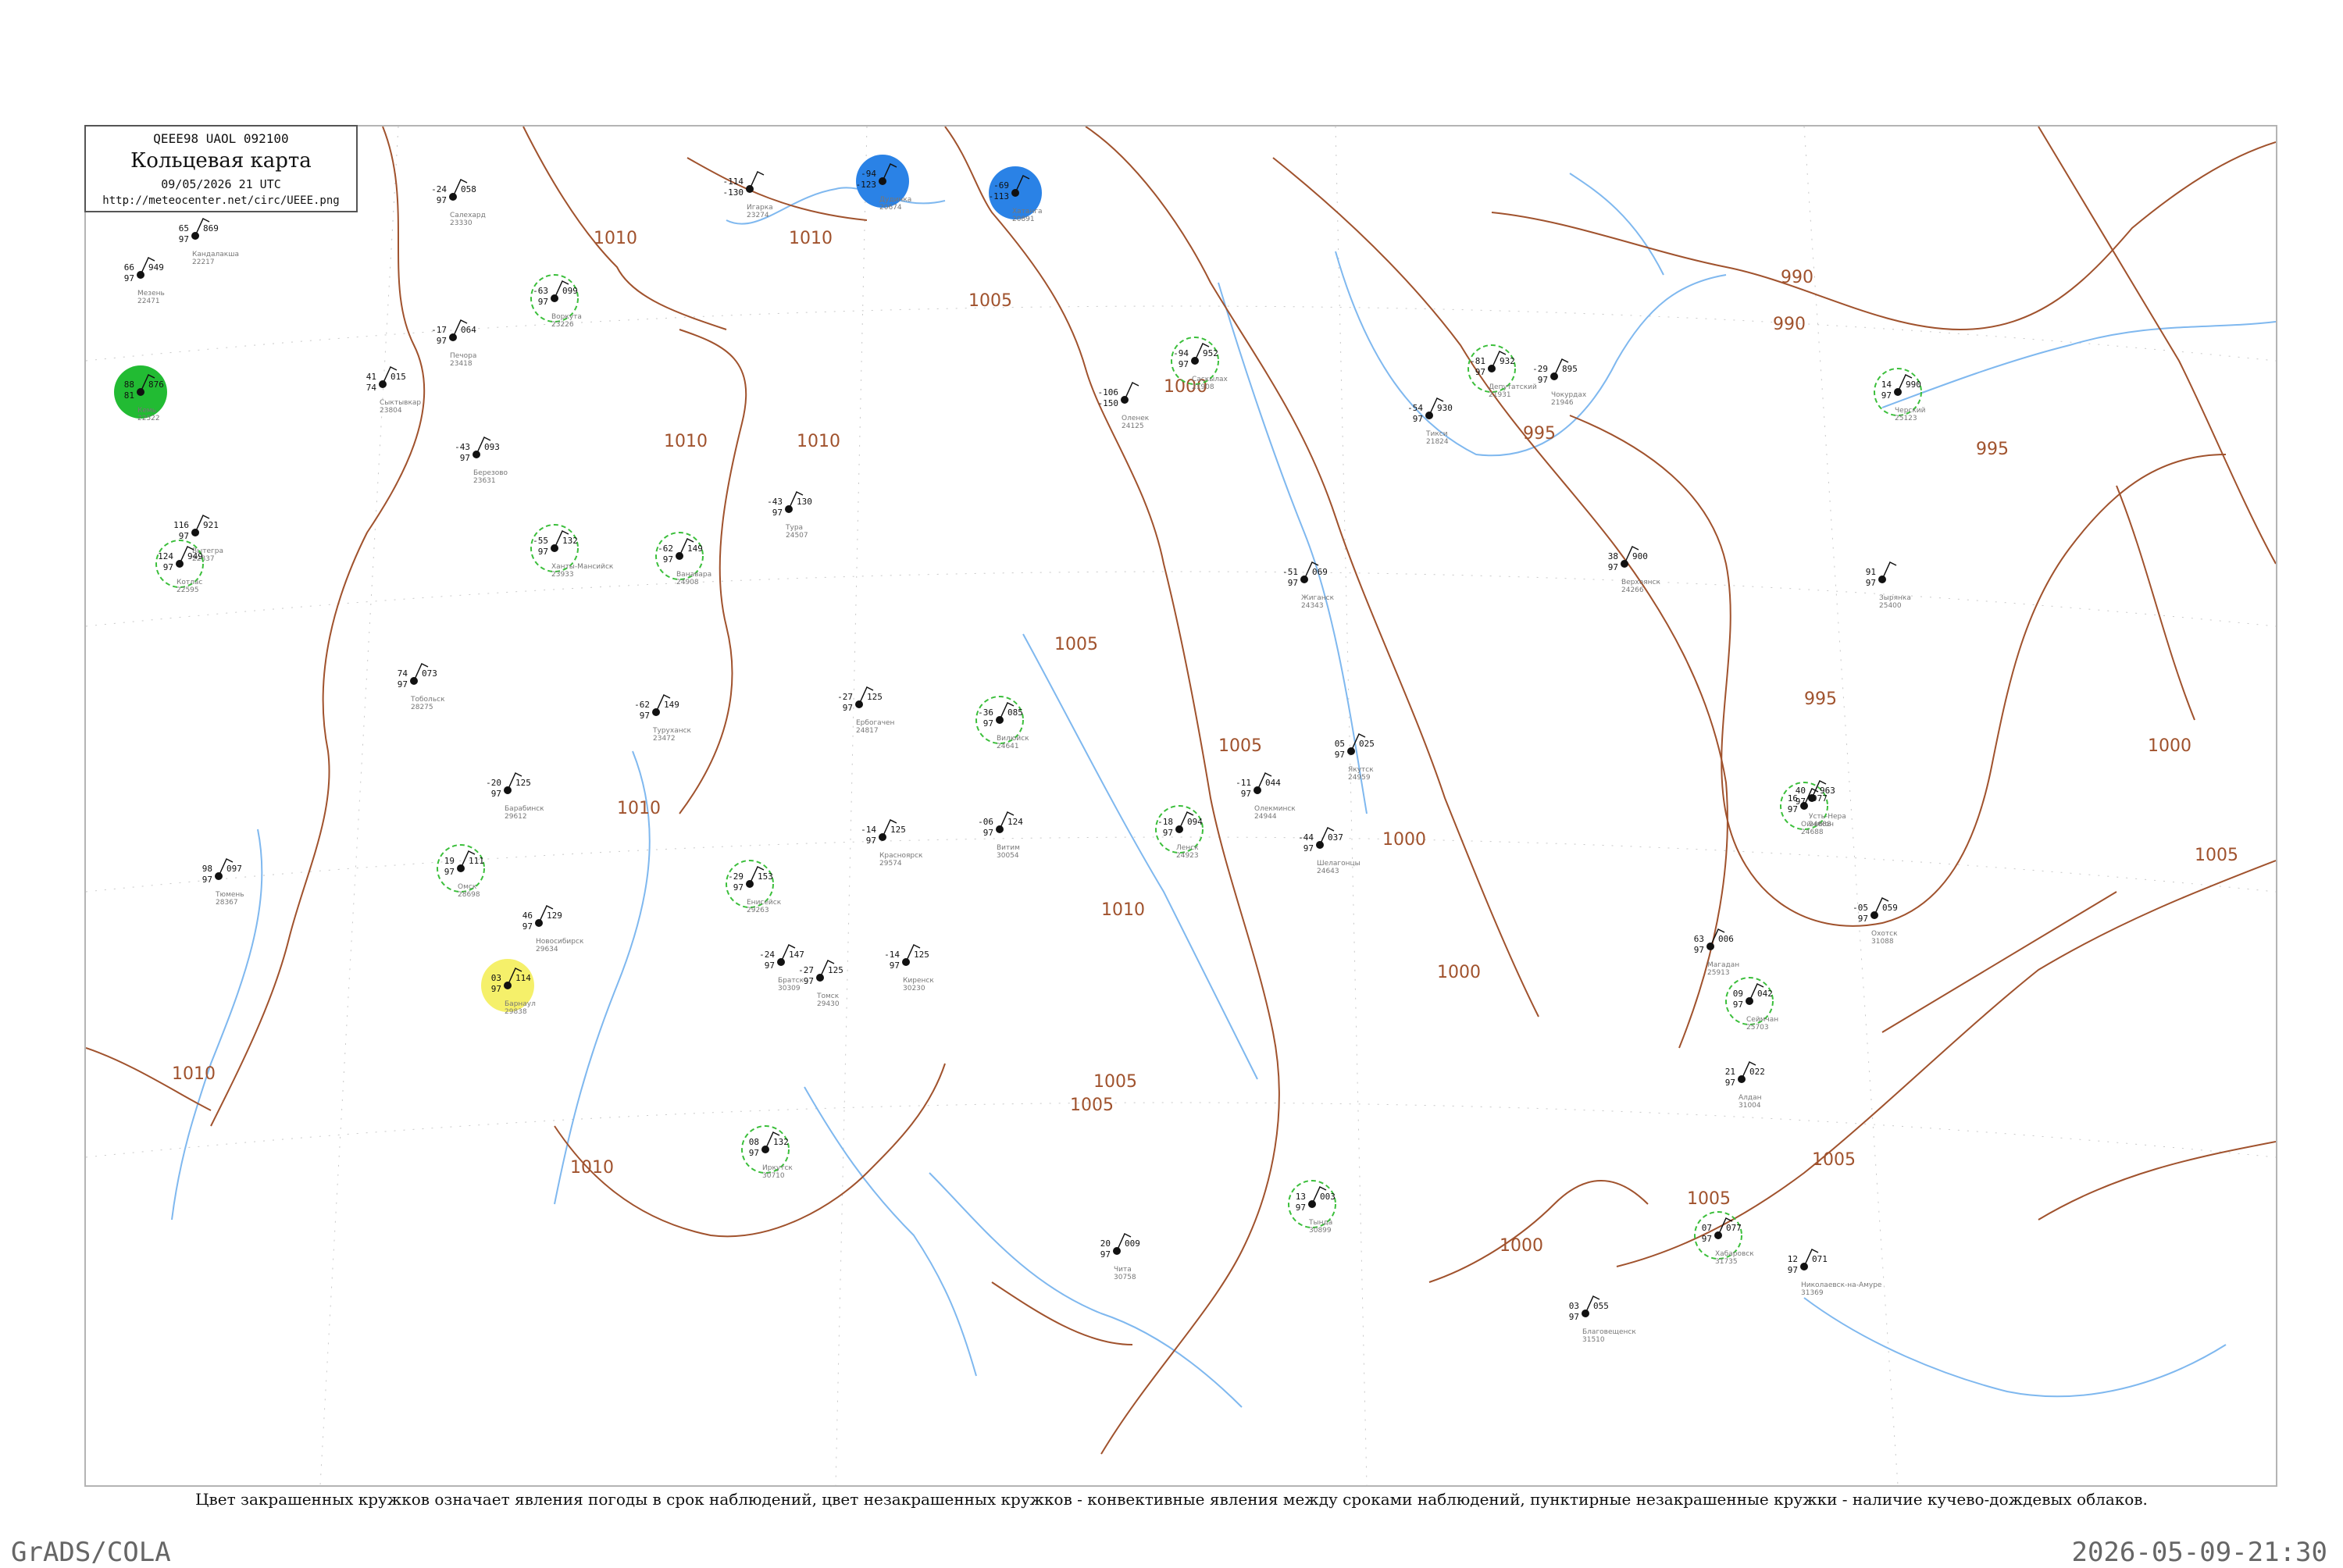 The width and height of the screenshot is (2343, 1568). I want to click on station-pressure: 952, so click(1210, 353).